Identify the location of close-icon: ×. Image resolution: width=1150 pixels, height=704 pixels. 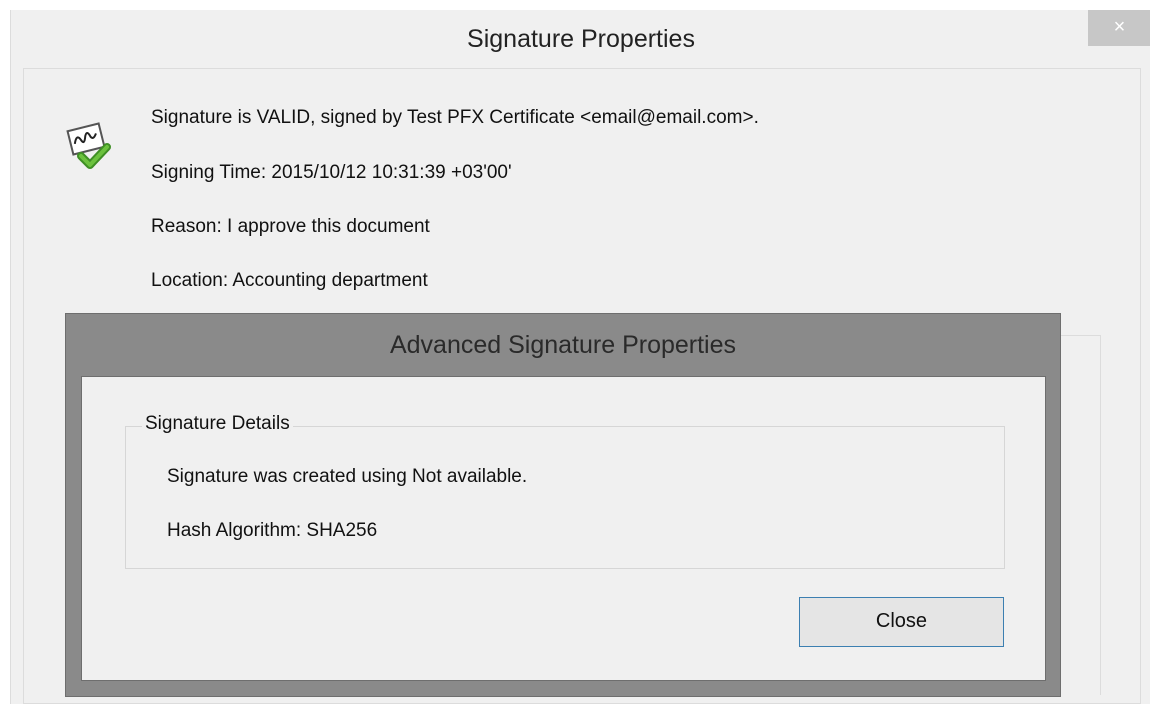
(1119, 28).